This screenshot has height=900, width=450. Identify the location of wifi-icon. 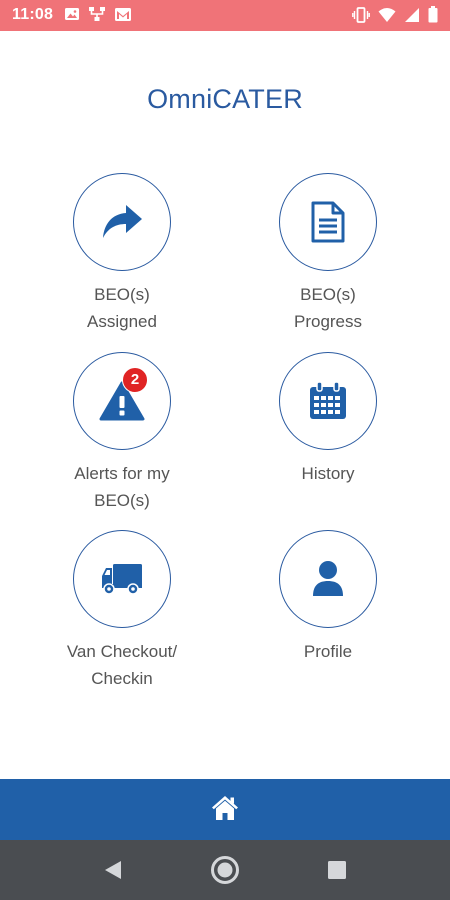
(387, 15).